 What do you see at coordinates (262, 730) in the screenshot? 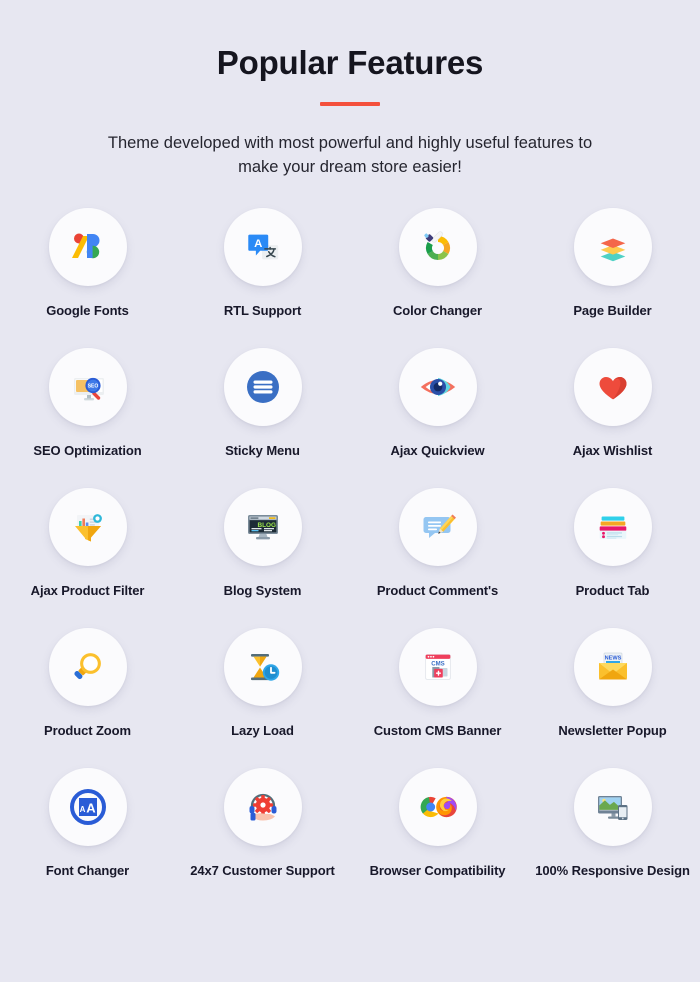
I see `feature-label: Lazy Load` at bounding box center [262, 730].